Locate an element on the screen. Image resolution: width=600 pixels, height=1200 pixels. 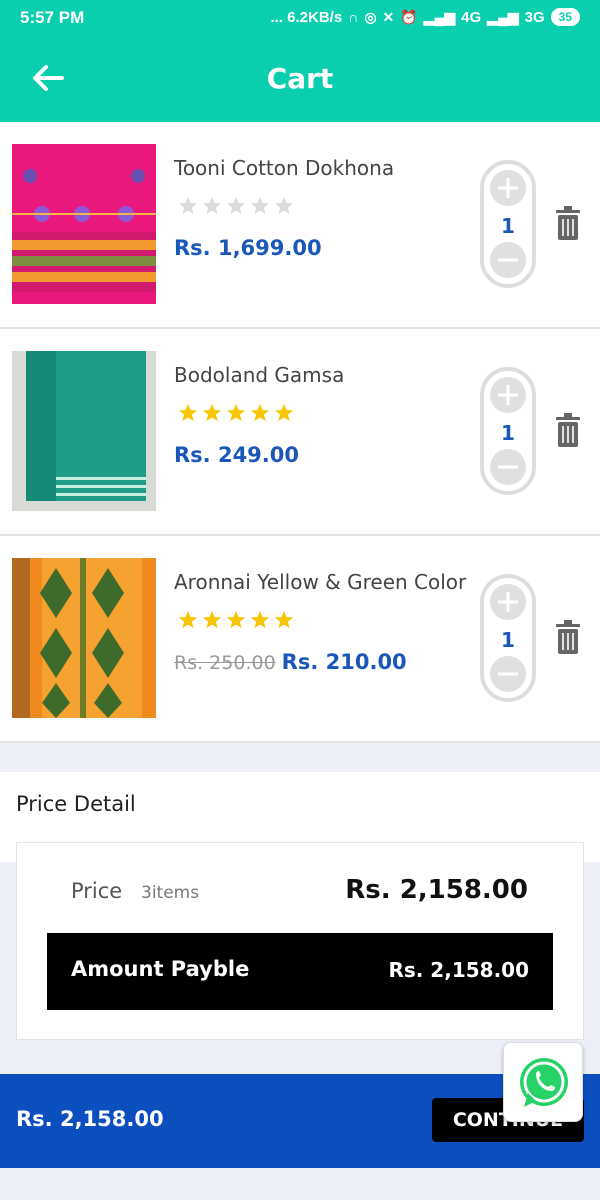
product-name: Tooni Cotton Dokhona is located at coordinates (284, 168).